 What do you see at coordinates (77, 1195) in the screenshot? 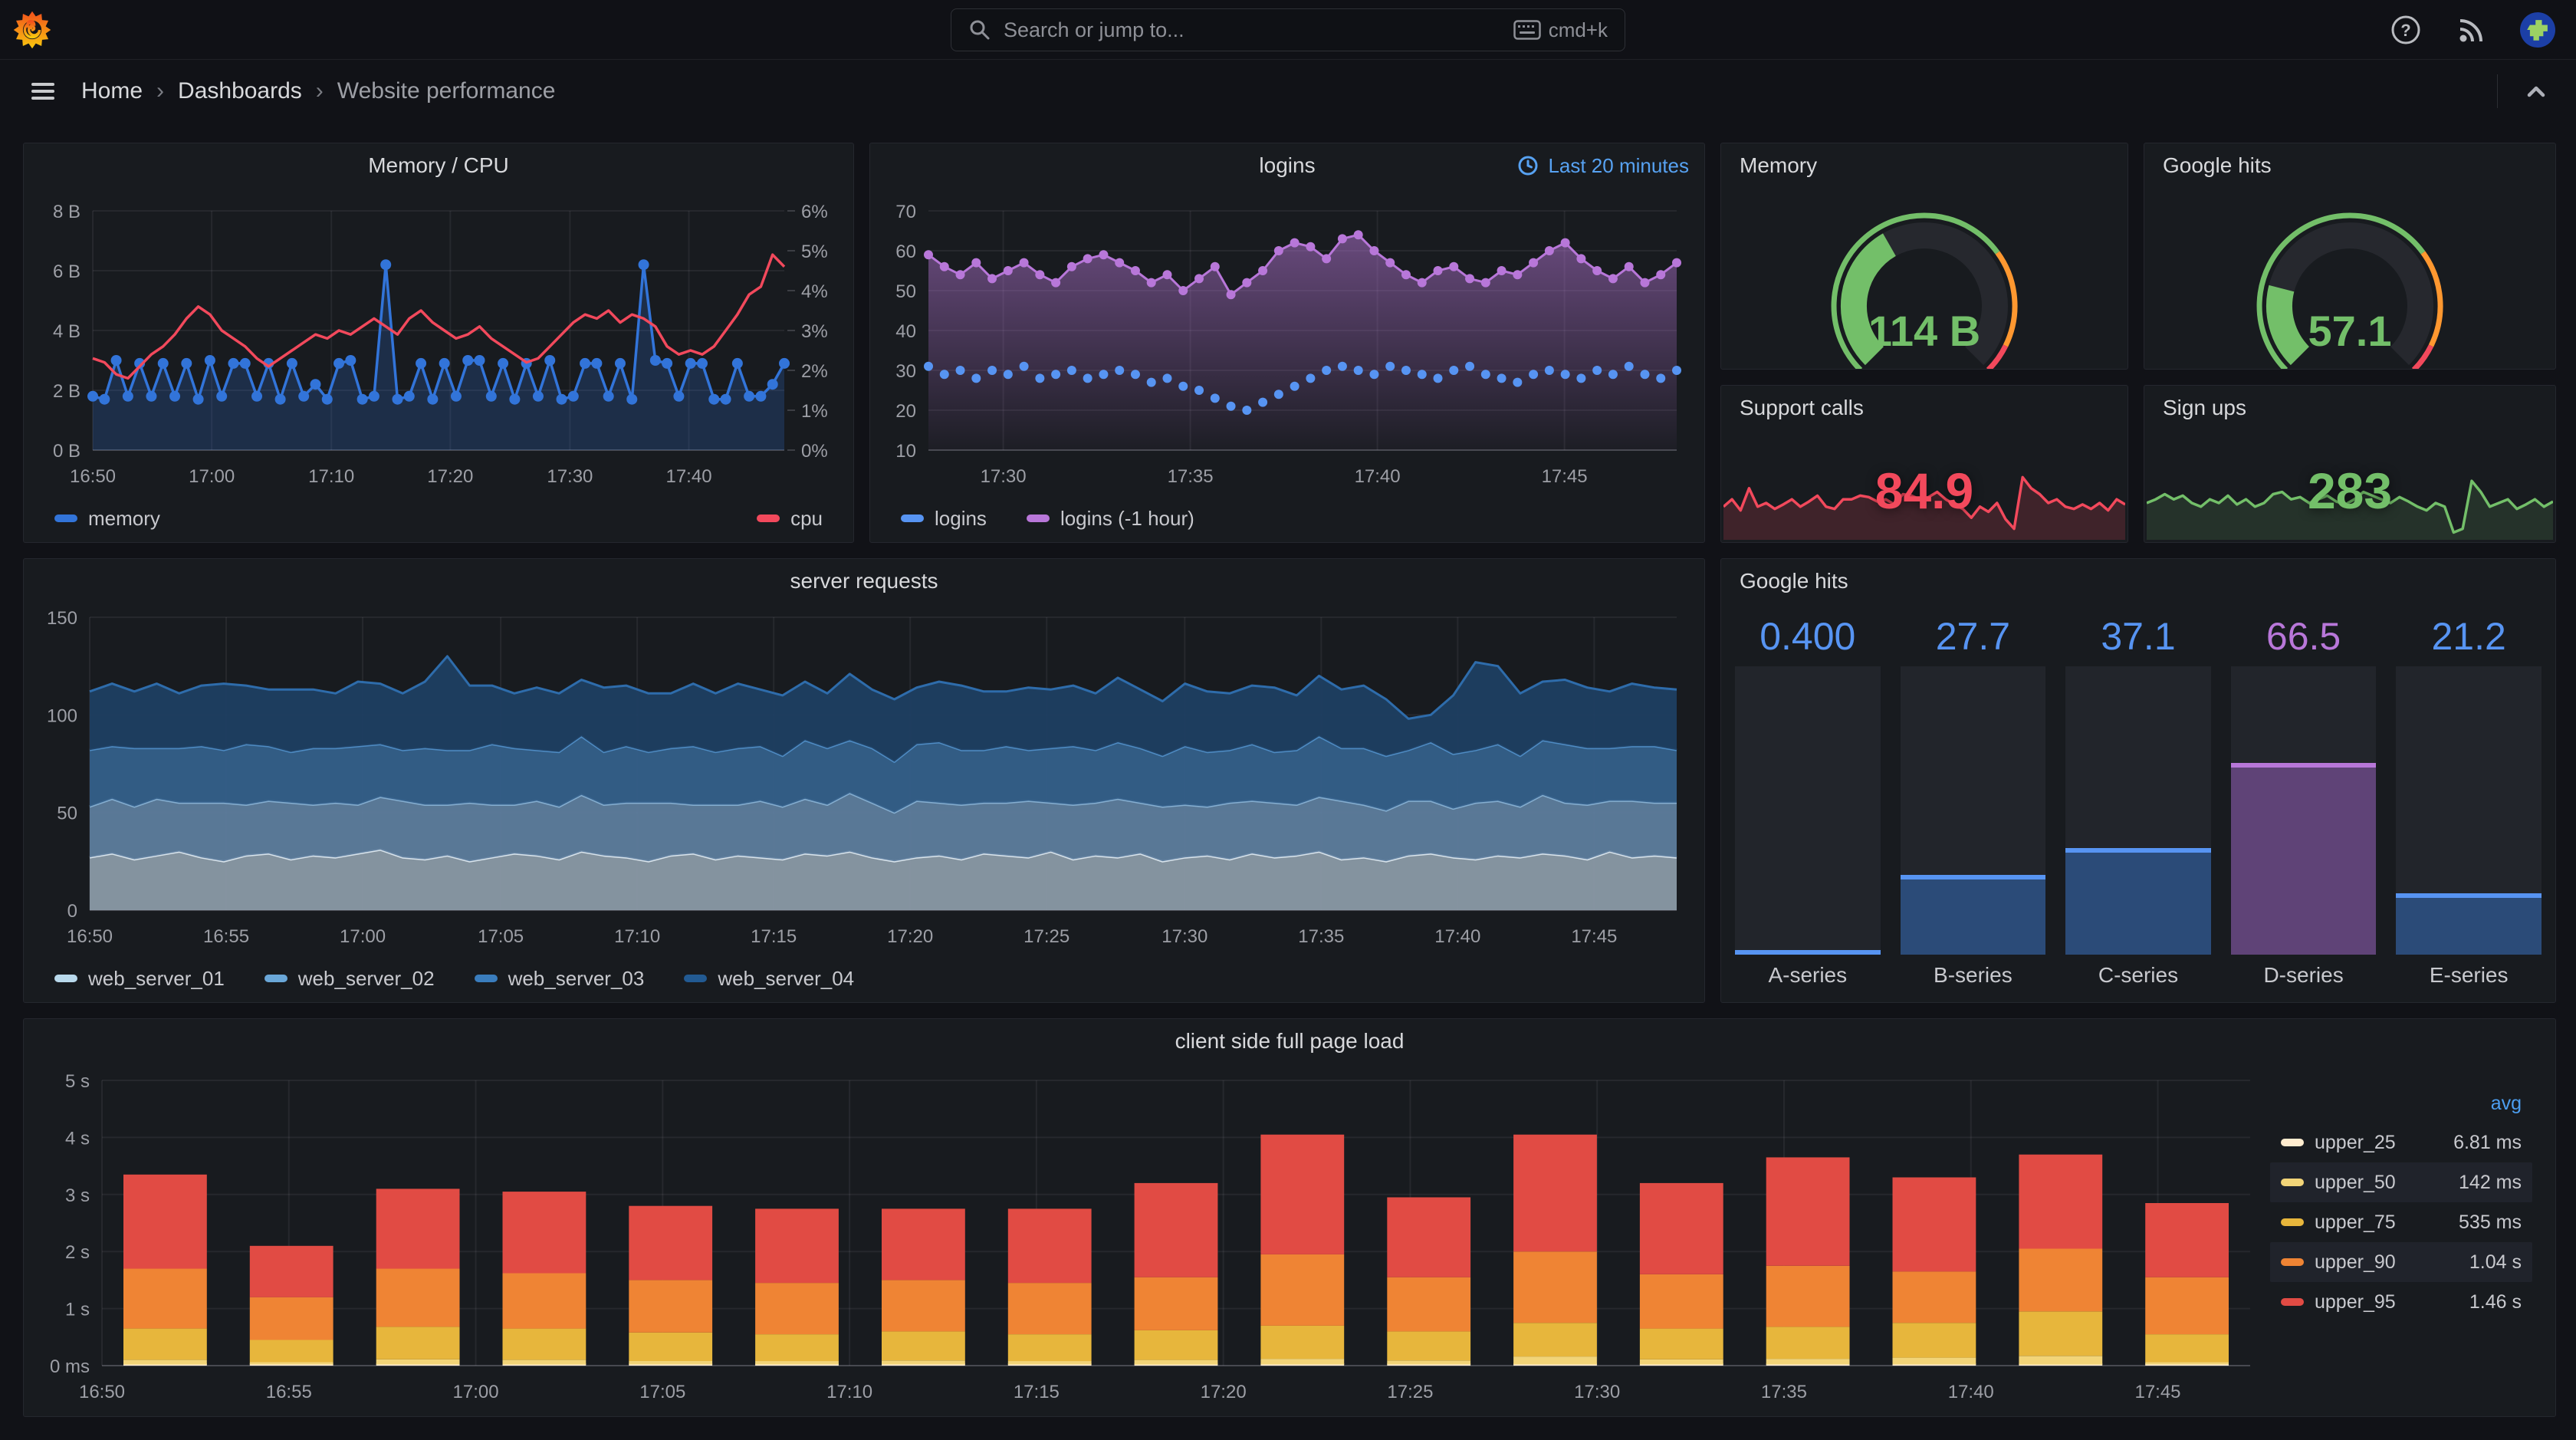
I see `svg-text: 3 s` at bounding box center [77, 1195].